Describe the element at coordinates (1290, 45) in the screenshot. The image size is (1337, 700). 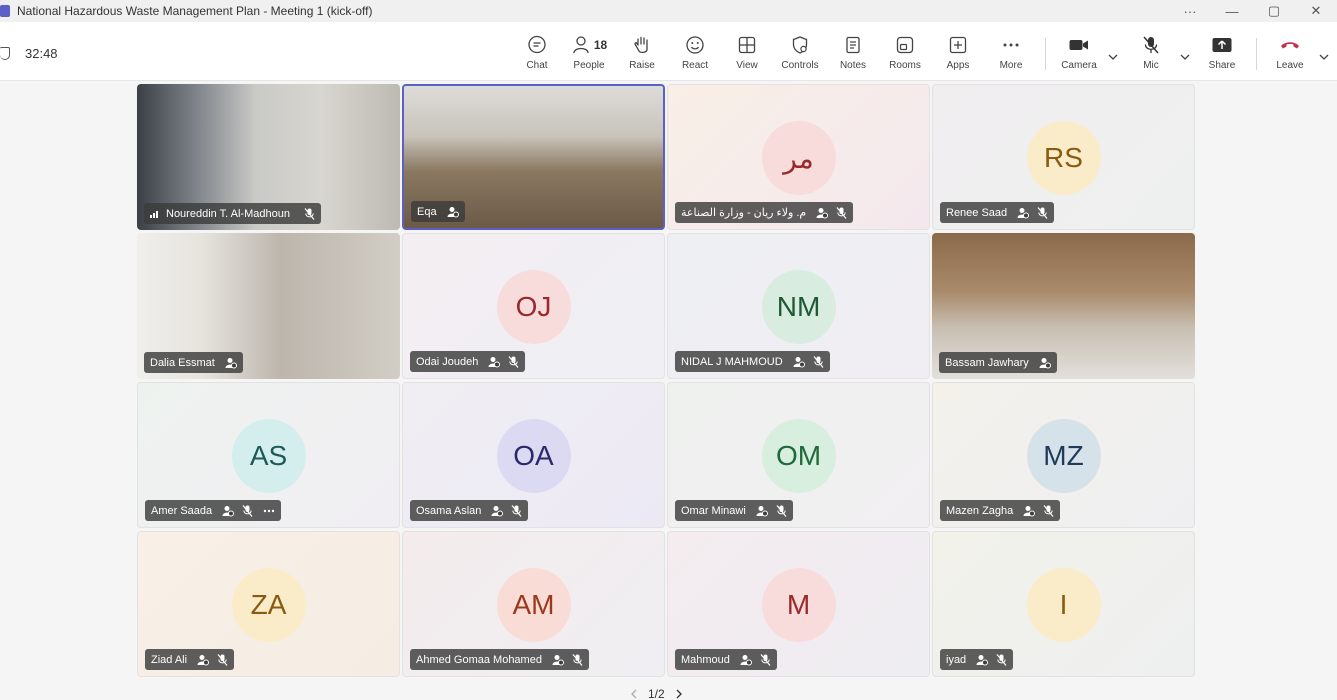
I see `hang-up-icon` at that location.